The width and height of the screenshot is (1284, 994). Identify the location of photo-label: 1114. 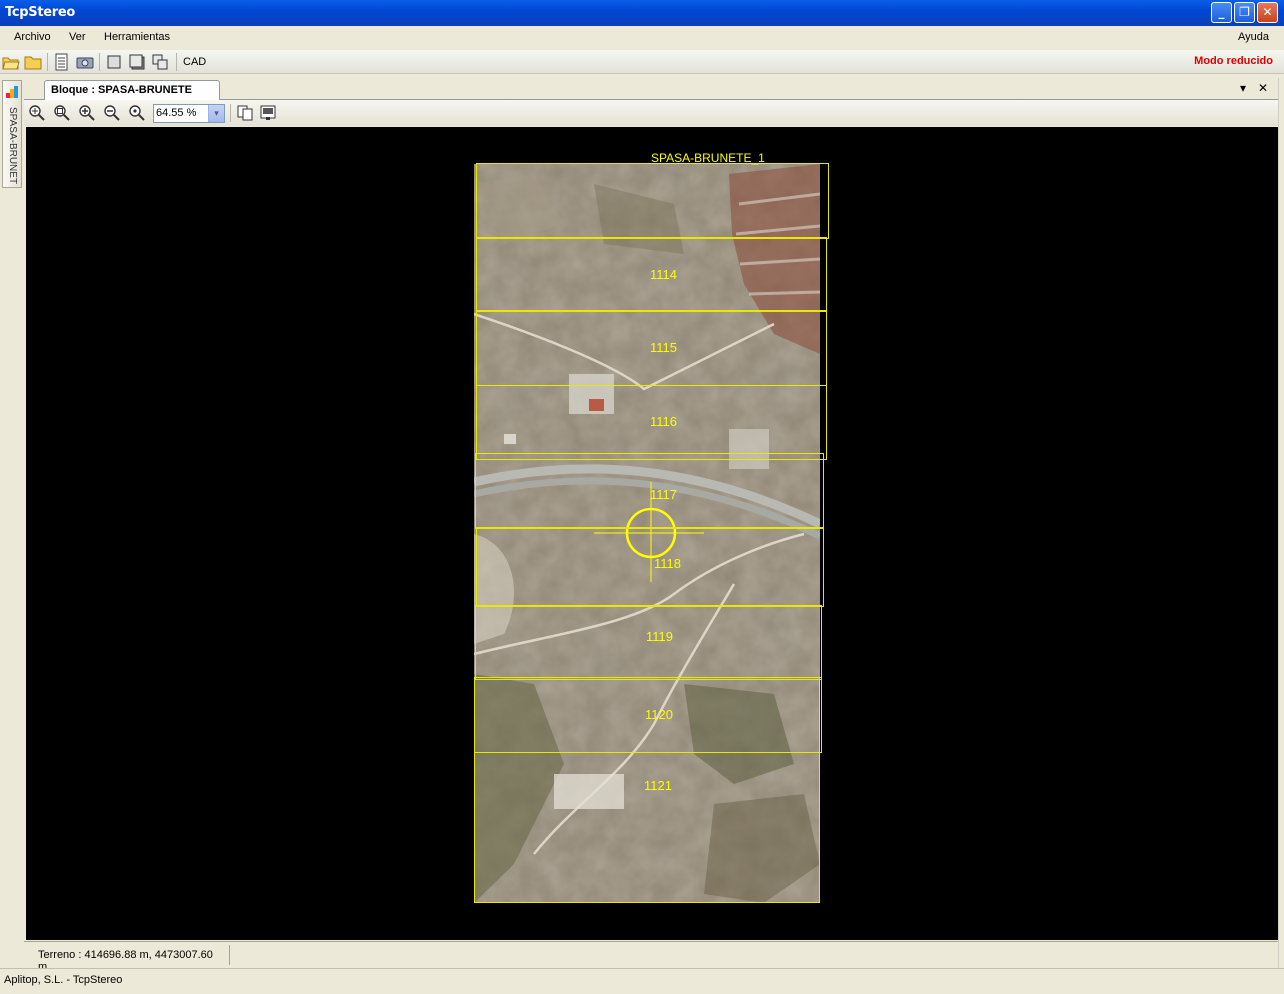
(663, 274).